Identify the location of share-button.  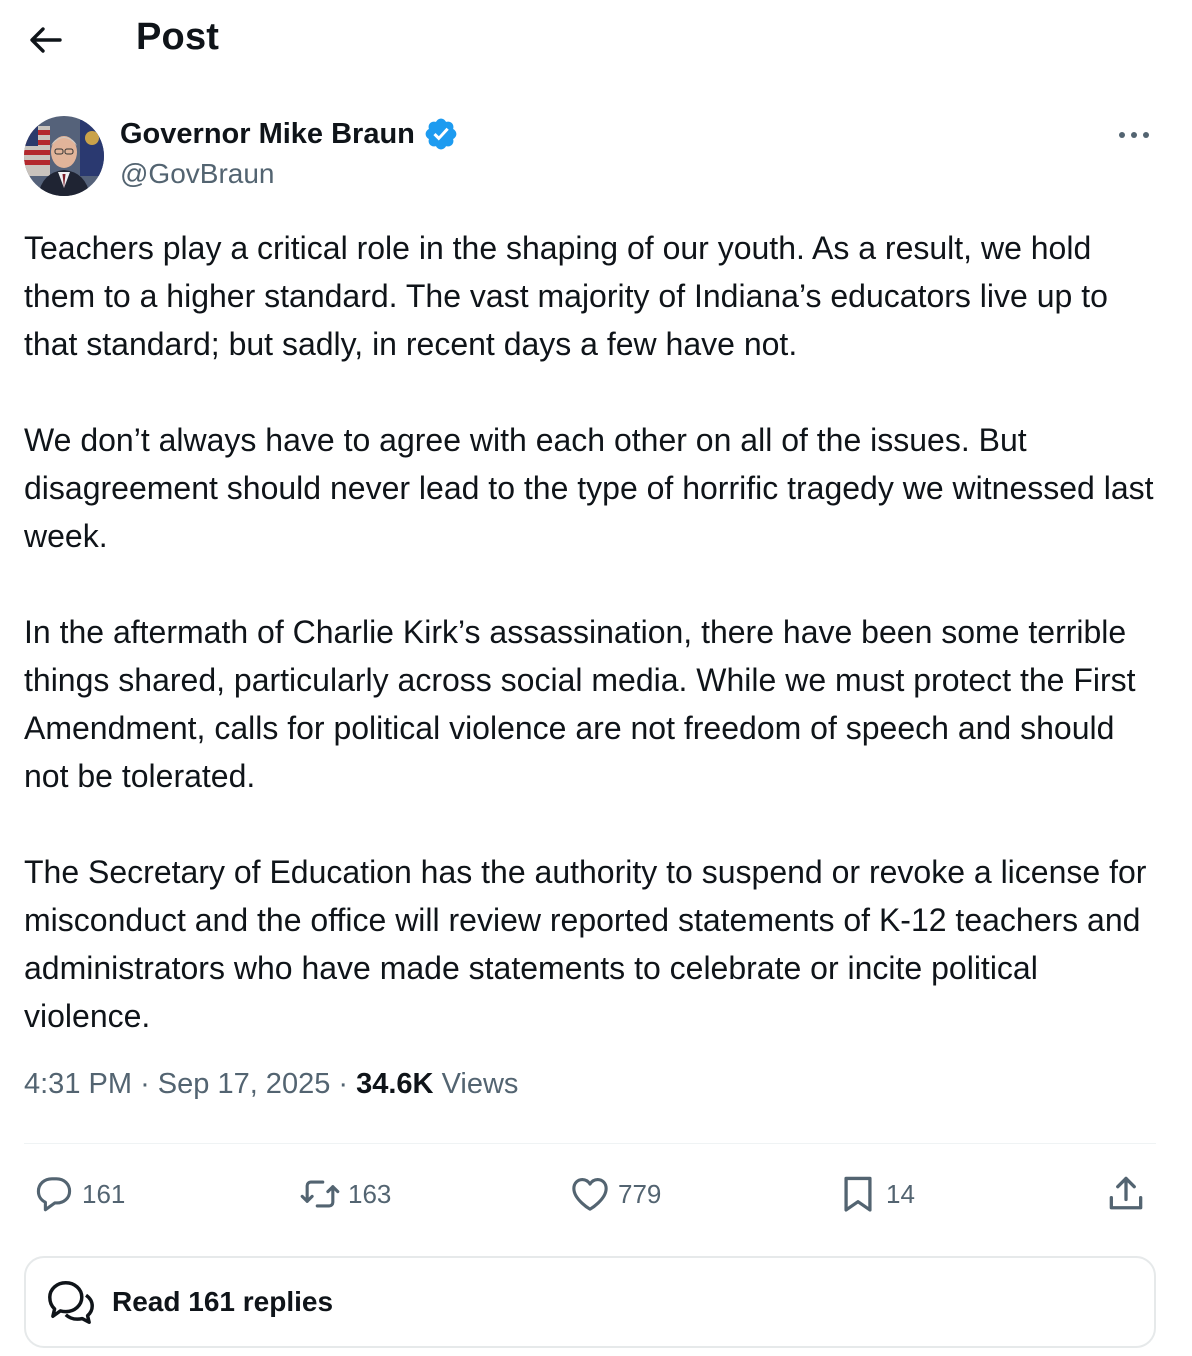
(1126, 1194).